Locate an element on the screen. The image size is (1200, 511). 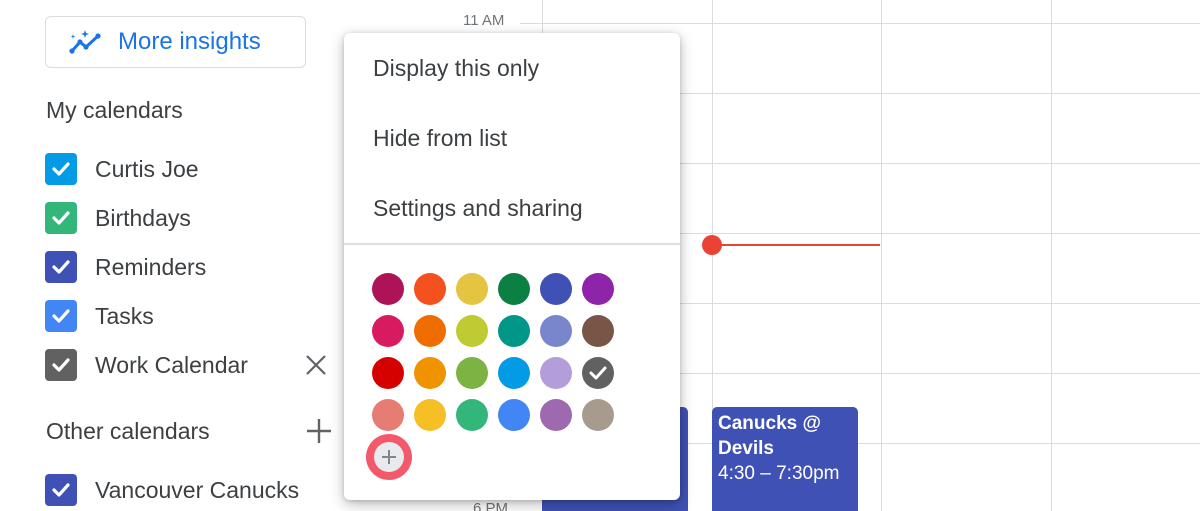
close-icon is located at coordinates (316, 365).